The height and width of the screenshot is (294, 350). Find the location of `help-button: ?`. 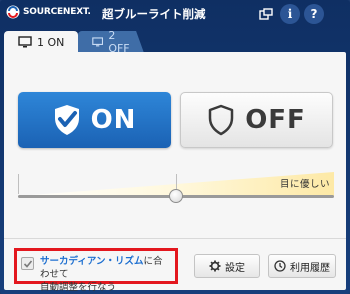

help-button: ? is located at coordinates (314, 14).